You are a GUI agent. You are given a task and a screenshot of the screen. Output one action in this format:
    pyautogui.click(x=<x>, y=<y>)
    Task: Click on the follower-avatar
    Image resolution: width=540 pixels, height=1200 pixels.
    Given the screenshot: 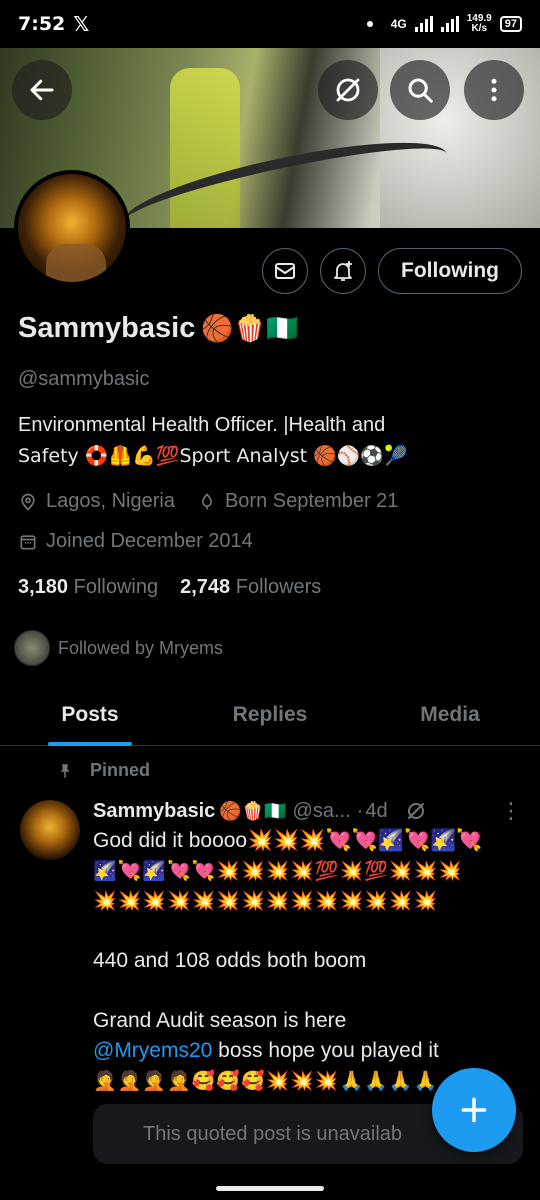 What is the action you would take?
    pyautogui.click(x=32, y=648)
    